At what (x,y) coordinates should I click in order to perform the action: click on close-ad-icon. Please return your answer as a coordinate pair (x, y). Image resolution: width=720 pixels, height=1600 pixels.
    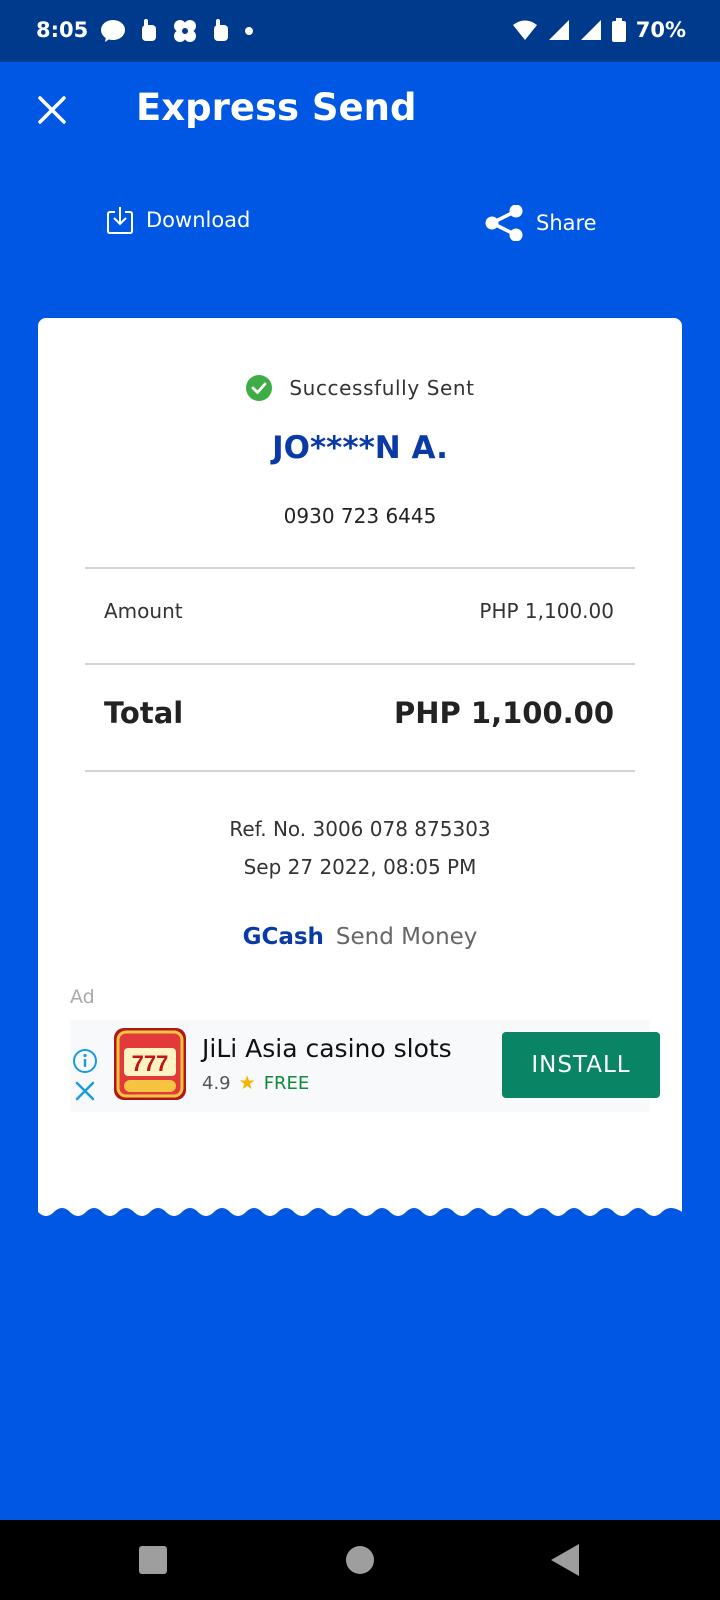
    Looking at the image, I should click on (85, 1091).